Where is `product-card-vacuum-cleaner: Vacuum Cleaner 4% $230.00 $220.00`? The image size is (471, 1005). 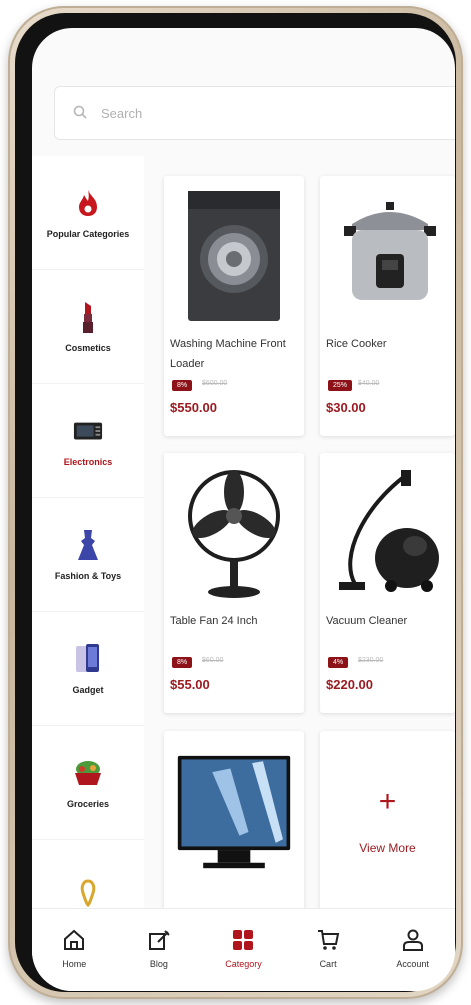 product-card-vacuum-cleaner: Vacuum Cleaner 4% $230.00 $220.00 is located at coordinates (387, 583).